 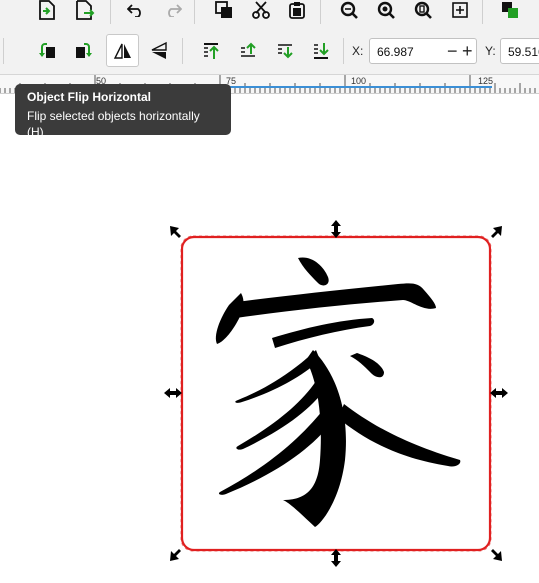 I want to click on redo-button, so click(x=173, y=12).